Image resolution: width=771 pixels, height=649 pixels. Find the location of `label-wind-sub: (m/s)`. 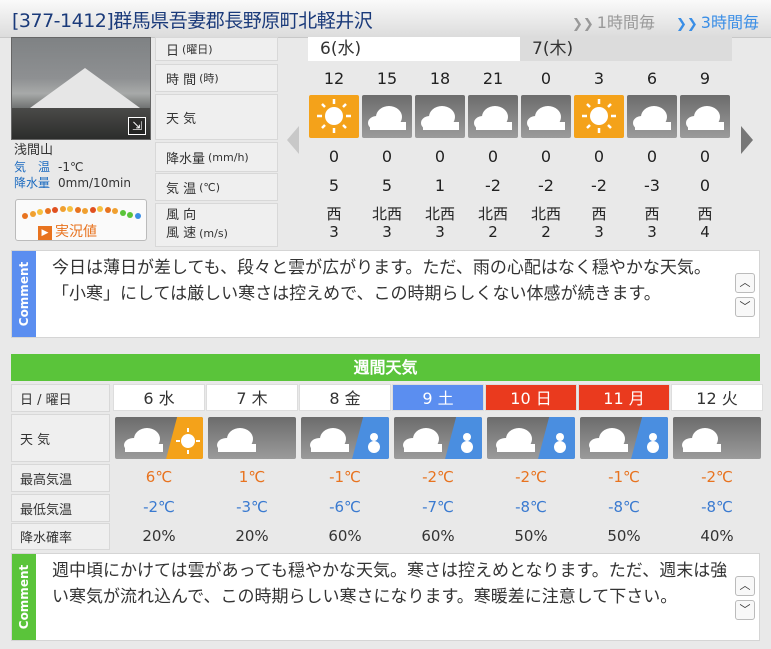

label-wind-sub: (m/s) is located at coordinates (213, 233).